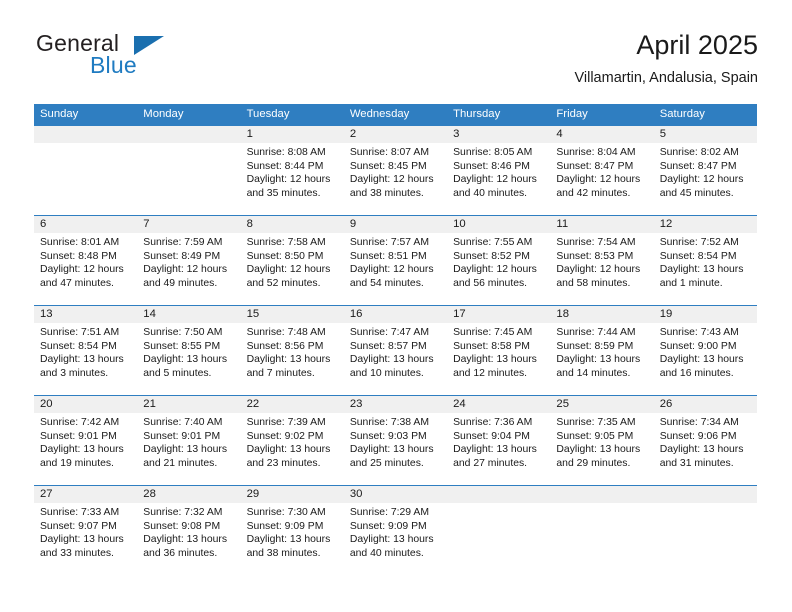  Describe the element at coordinates (292, 314) in the screenshot. I see `day-number: 15` at that location.